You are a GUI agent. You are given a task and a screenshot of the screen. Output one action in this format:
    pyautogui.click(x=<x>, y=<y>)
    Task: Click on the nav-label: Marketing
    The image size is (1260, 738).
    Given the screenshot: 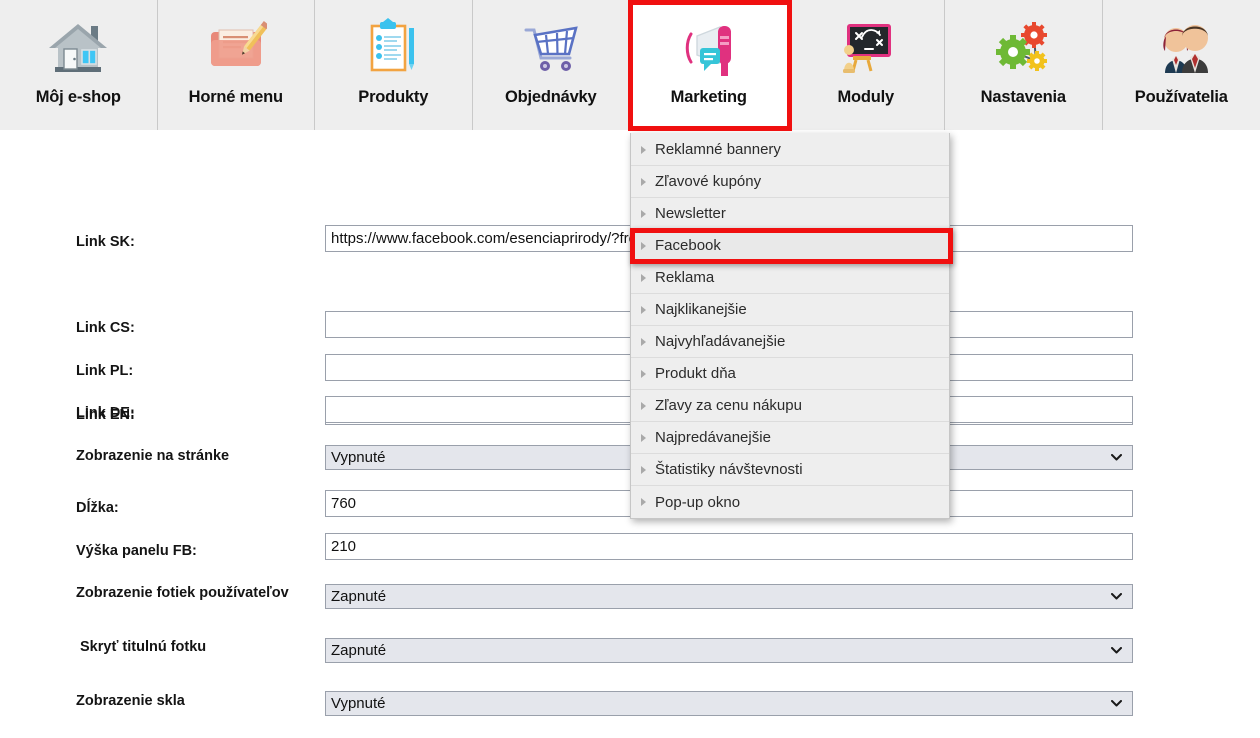 What is the action you would take?
    pyautogui.click(x=708, y=97)
    